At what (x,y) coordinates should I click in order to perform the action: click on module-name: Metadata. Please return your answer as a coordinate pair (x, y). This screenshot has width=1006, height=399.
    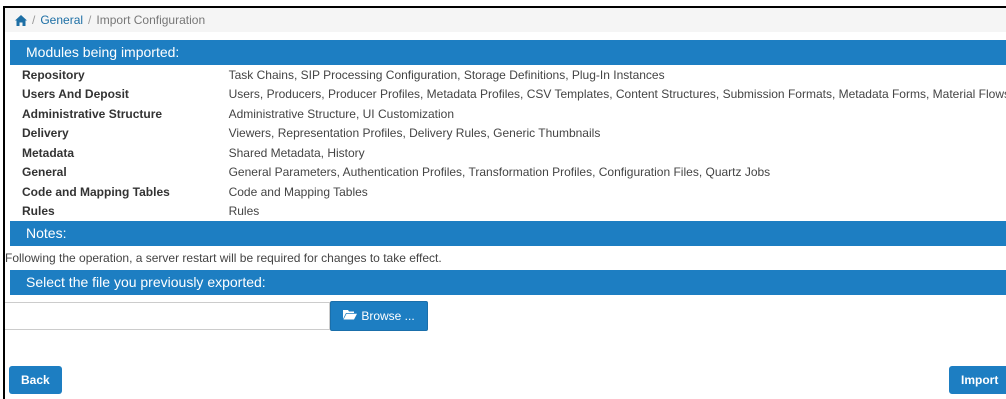
    Looking at the image, I should click on (48, 152).